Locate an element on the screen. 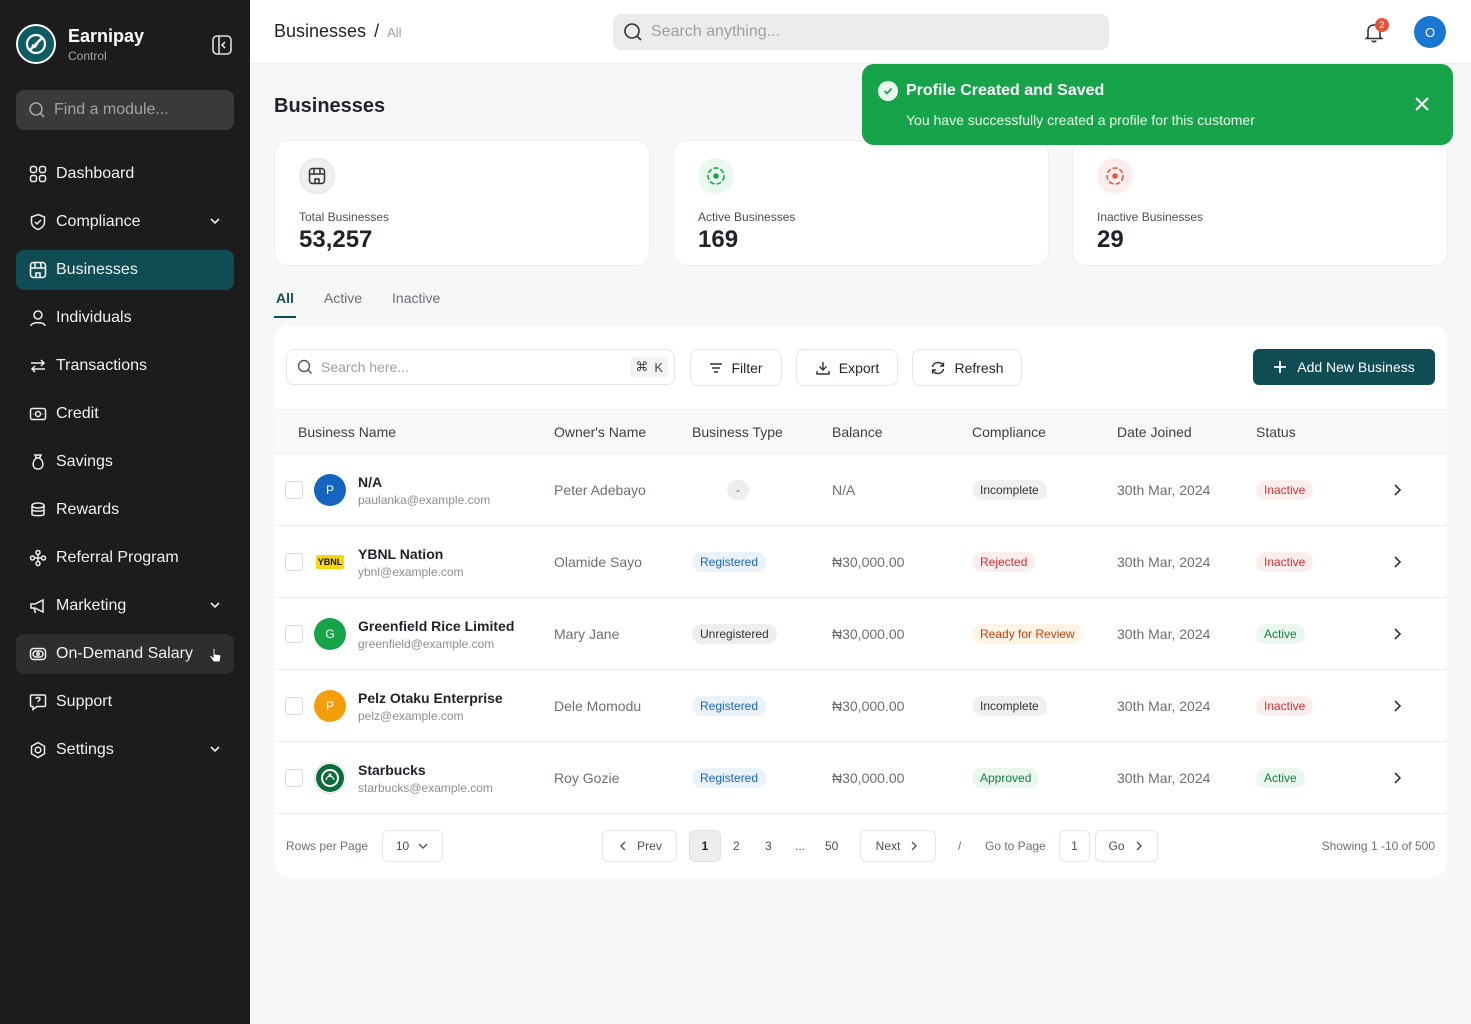 Image resolution: width=1471 pixels, height=1024 pixels. business-name: N/A is located at coordinates (370, 482).